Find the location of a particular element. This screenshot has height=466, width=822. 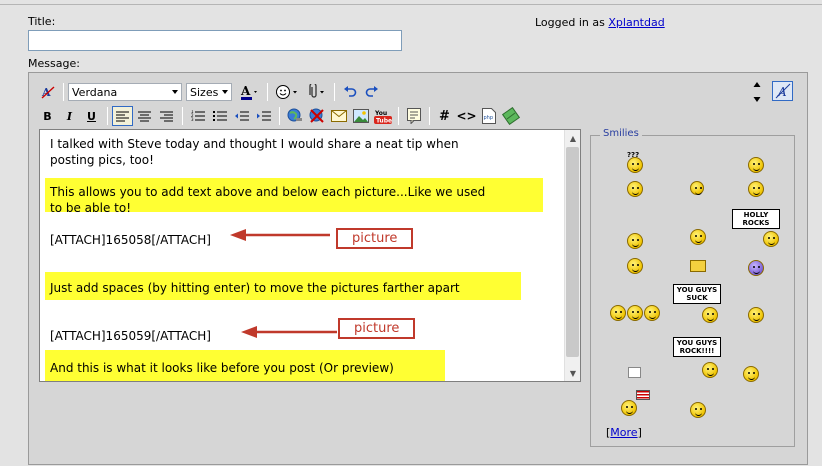

message-line: posting pics, too! is located at coordinates (102, 160).